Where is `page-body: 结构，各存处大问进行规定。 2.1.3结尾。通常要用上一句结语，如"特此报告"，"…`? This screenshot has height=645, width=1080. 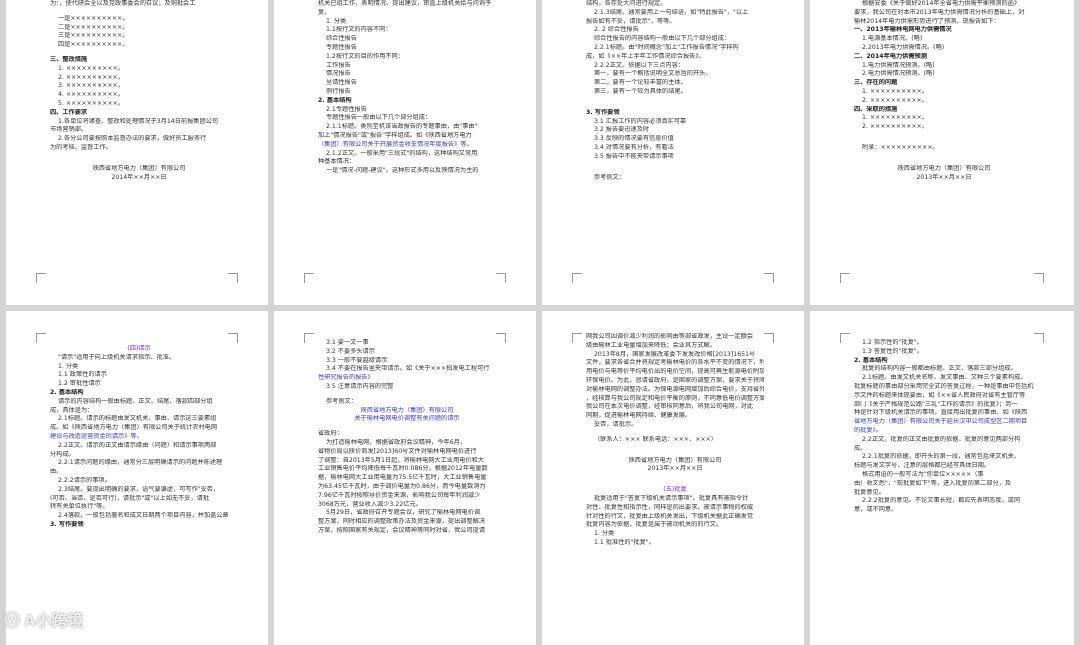 page-body: 结构，各存处大问进行规定。 2.1.3结尾。通常要用上一句结语，如"特此报告"，"… is located at coordinates (675, 91).